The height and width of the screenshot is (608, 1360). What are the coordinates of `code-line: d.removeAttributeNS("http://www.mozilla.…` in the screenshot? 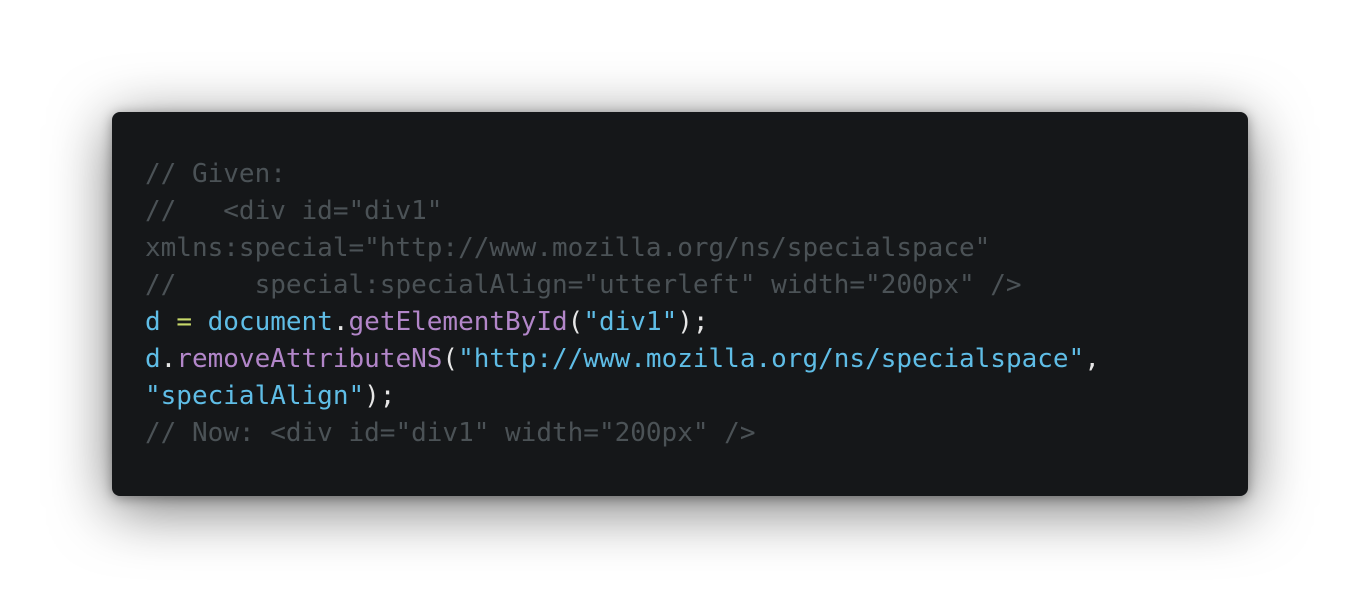 It's located at (696, 359).